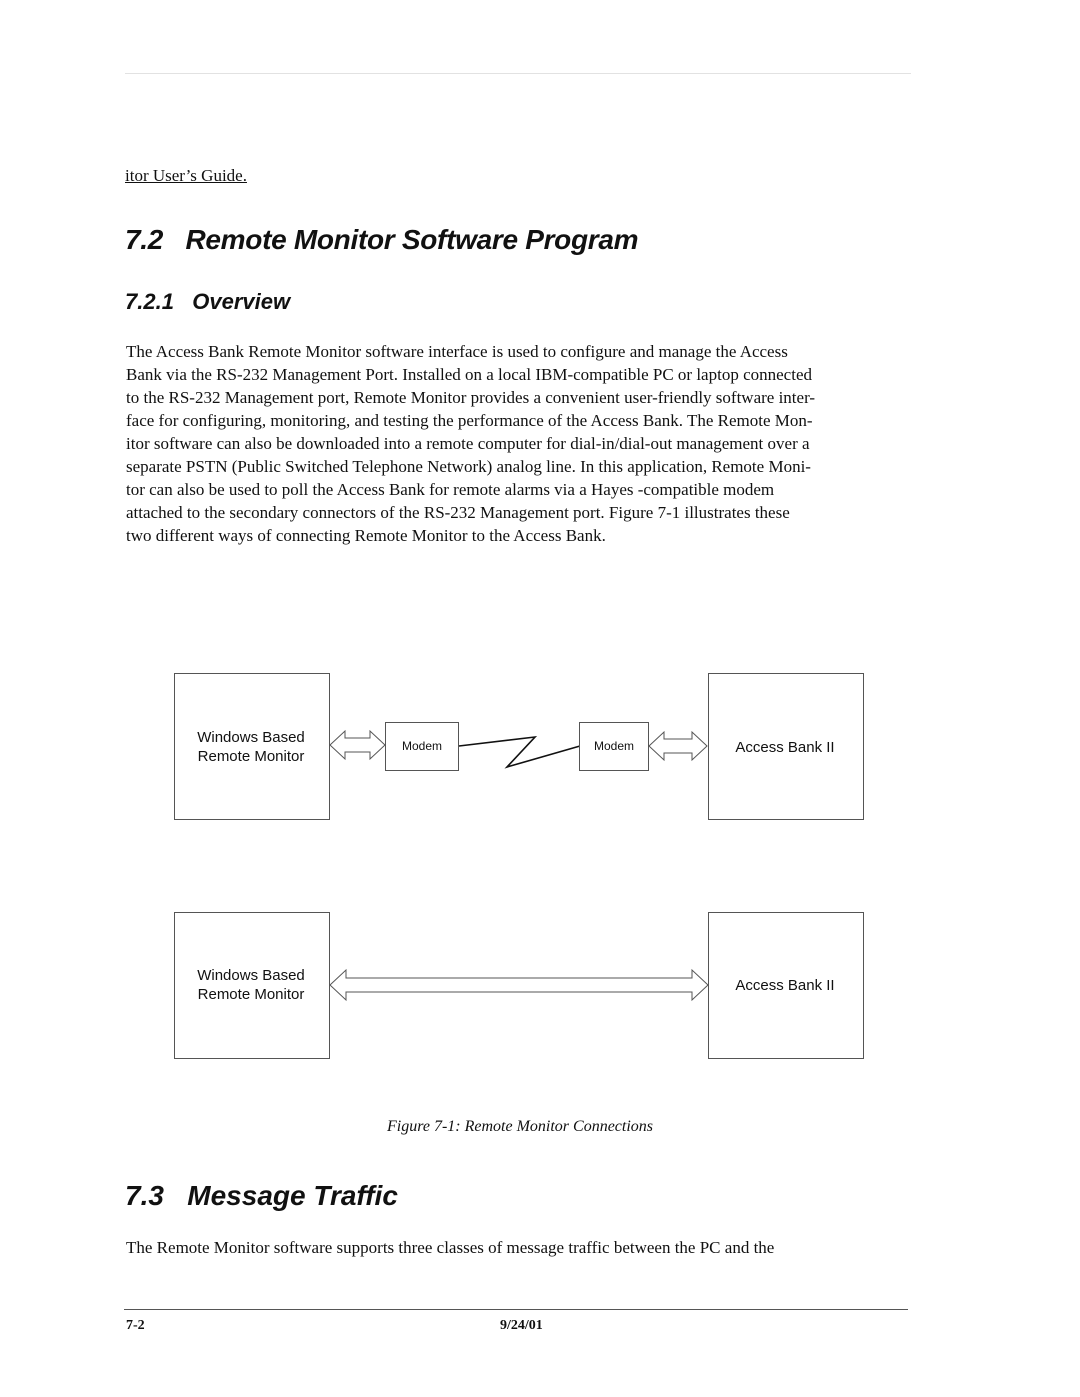 This screenshot has width=1080, height=1397. I want to click on footer-rule, so click(516, 1309).